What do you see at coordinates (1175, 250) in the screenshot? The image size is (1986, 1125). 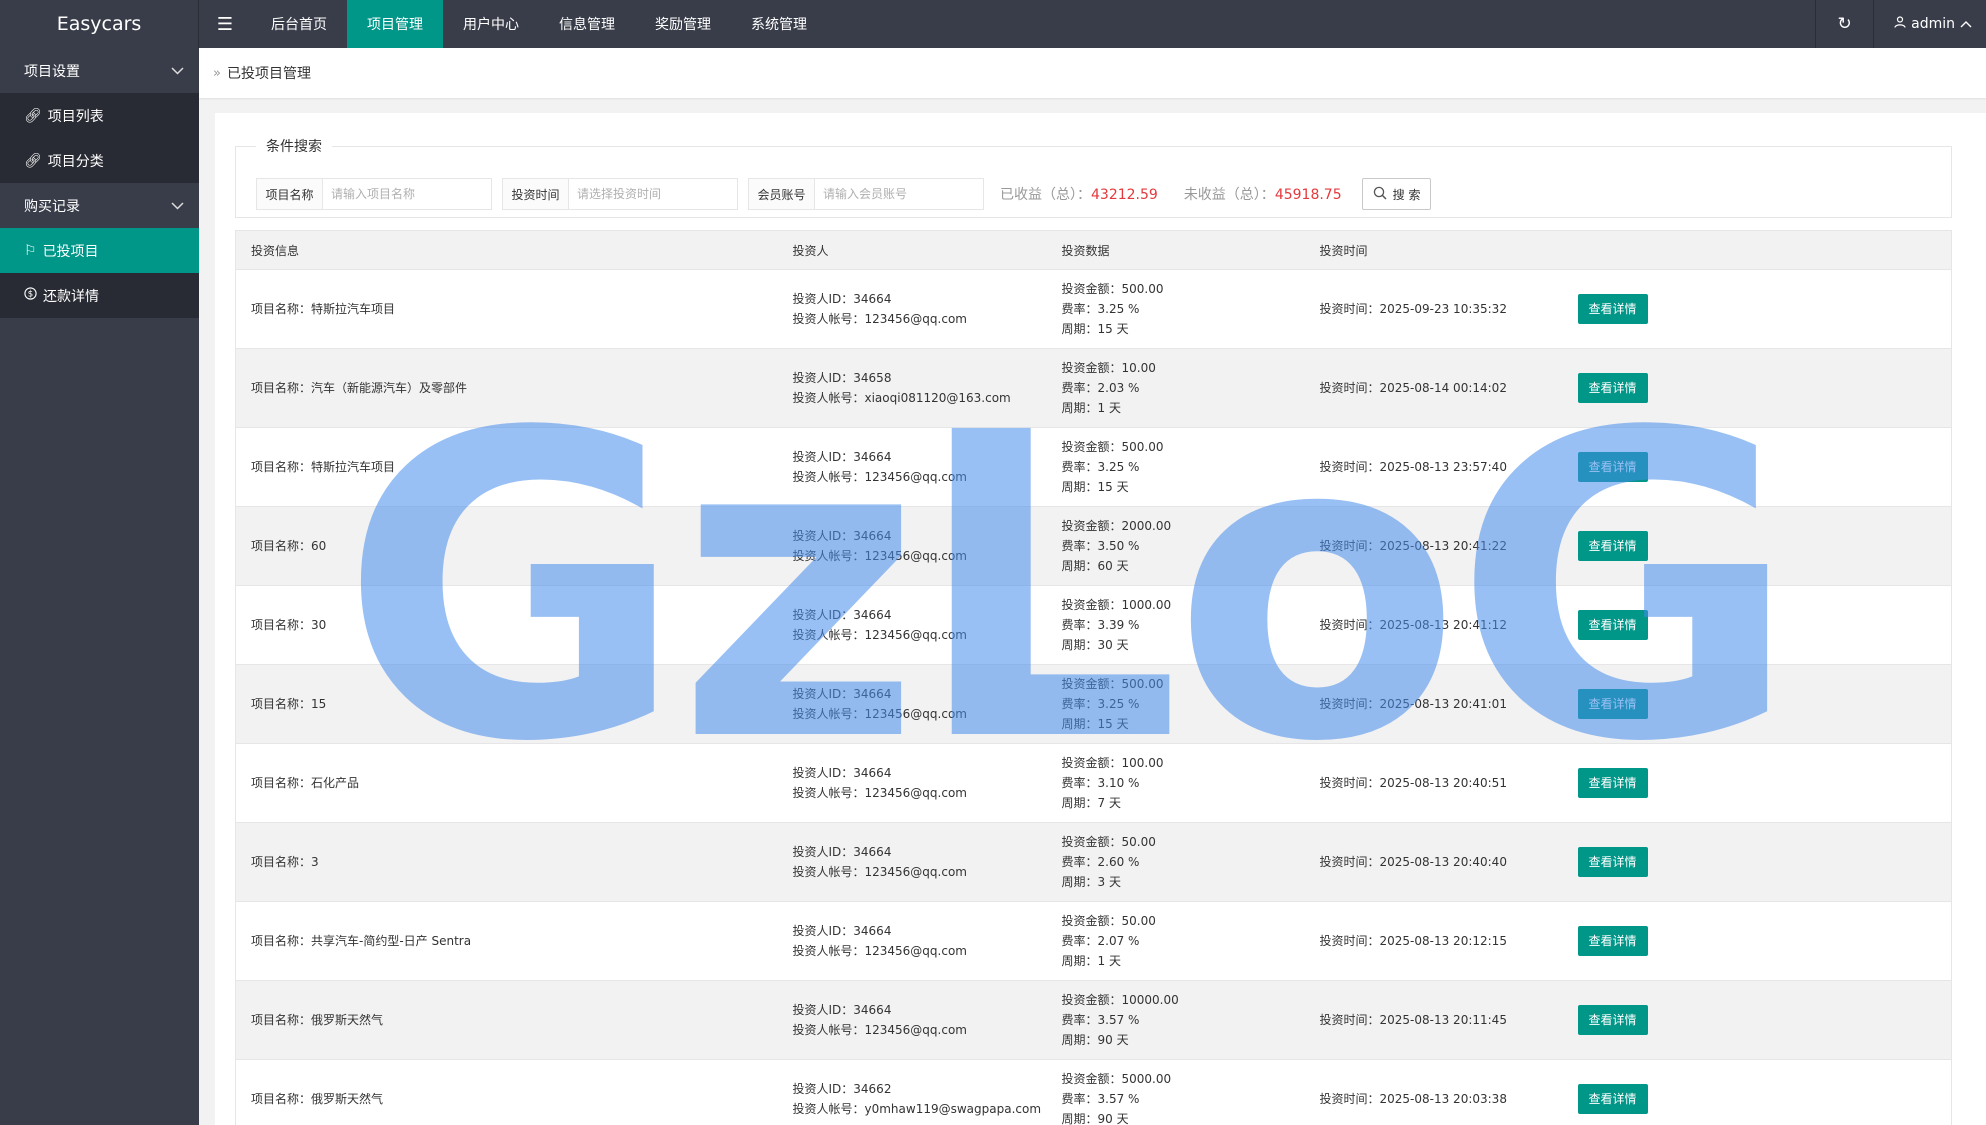 I see `column-header-invest-data: 投资数据` at bounding box center [1175, 250].